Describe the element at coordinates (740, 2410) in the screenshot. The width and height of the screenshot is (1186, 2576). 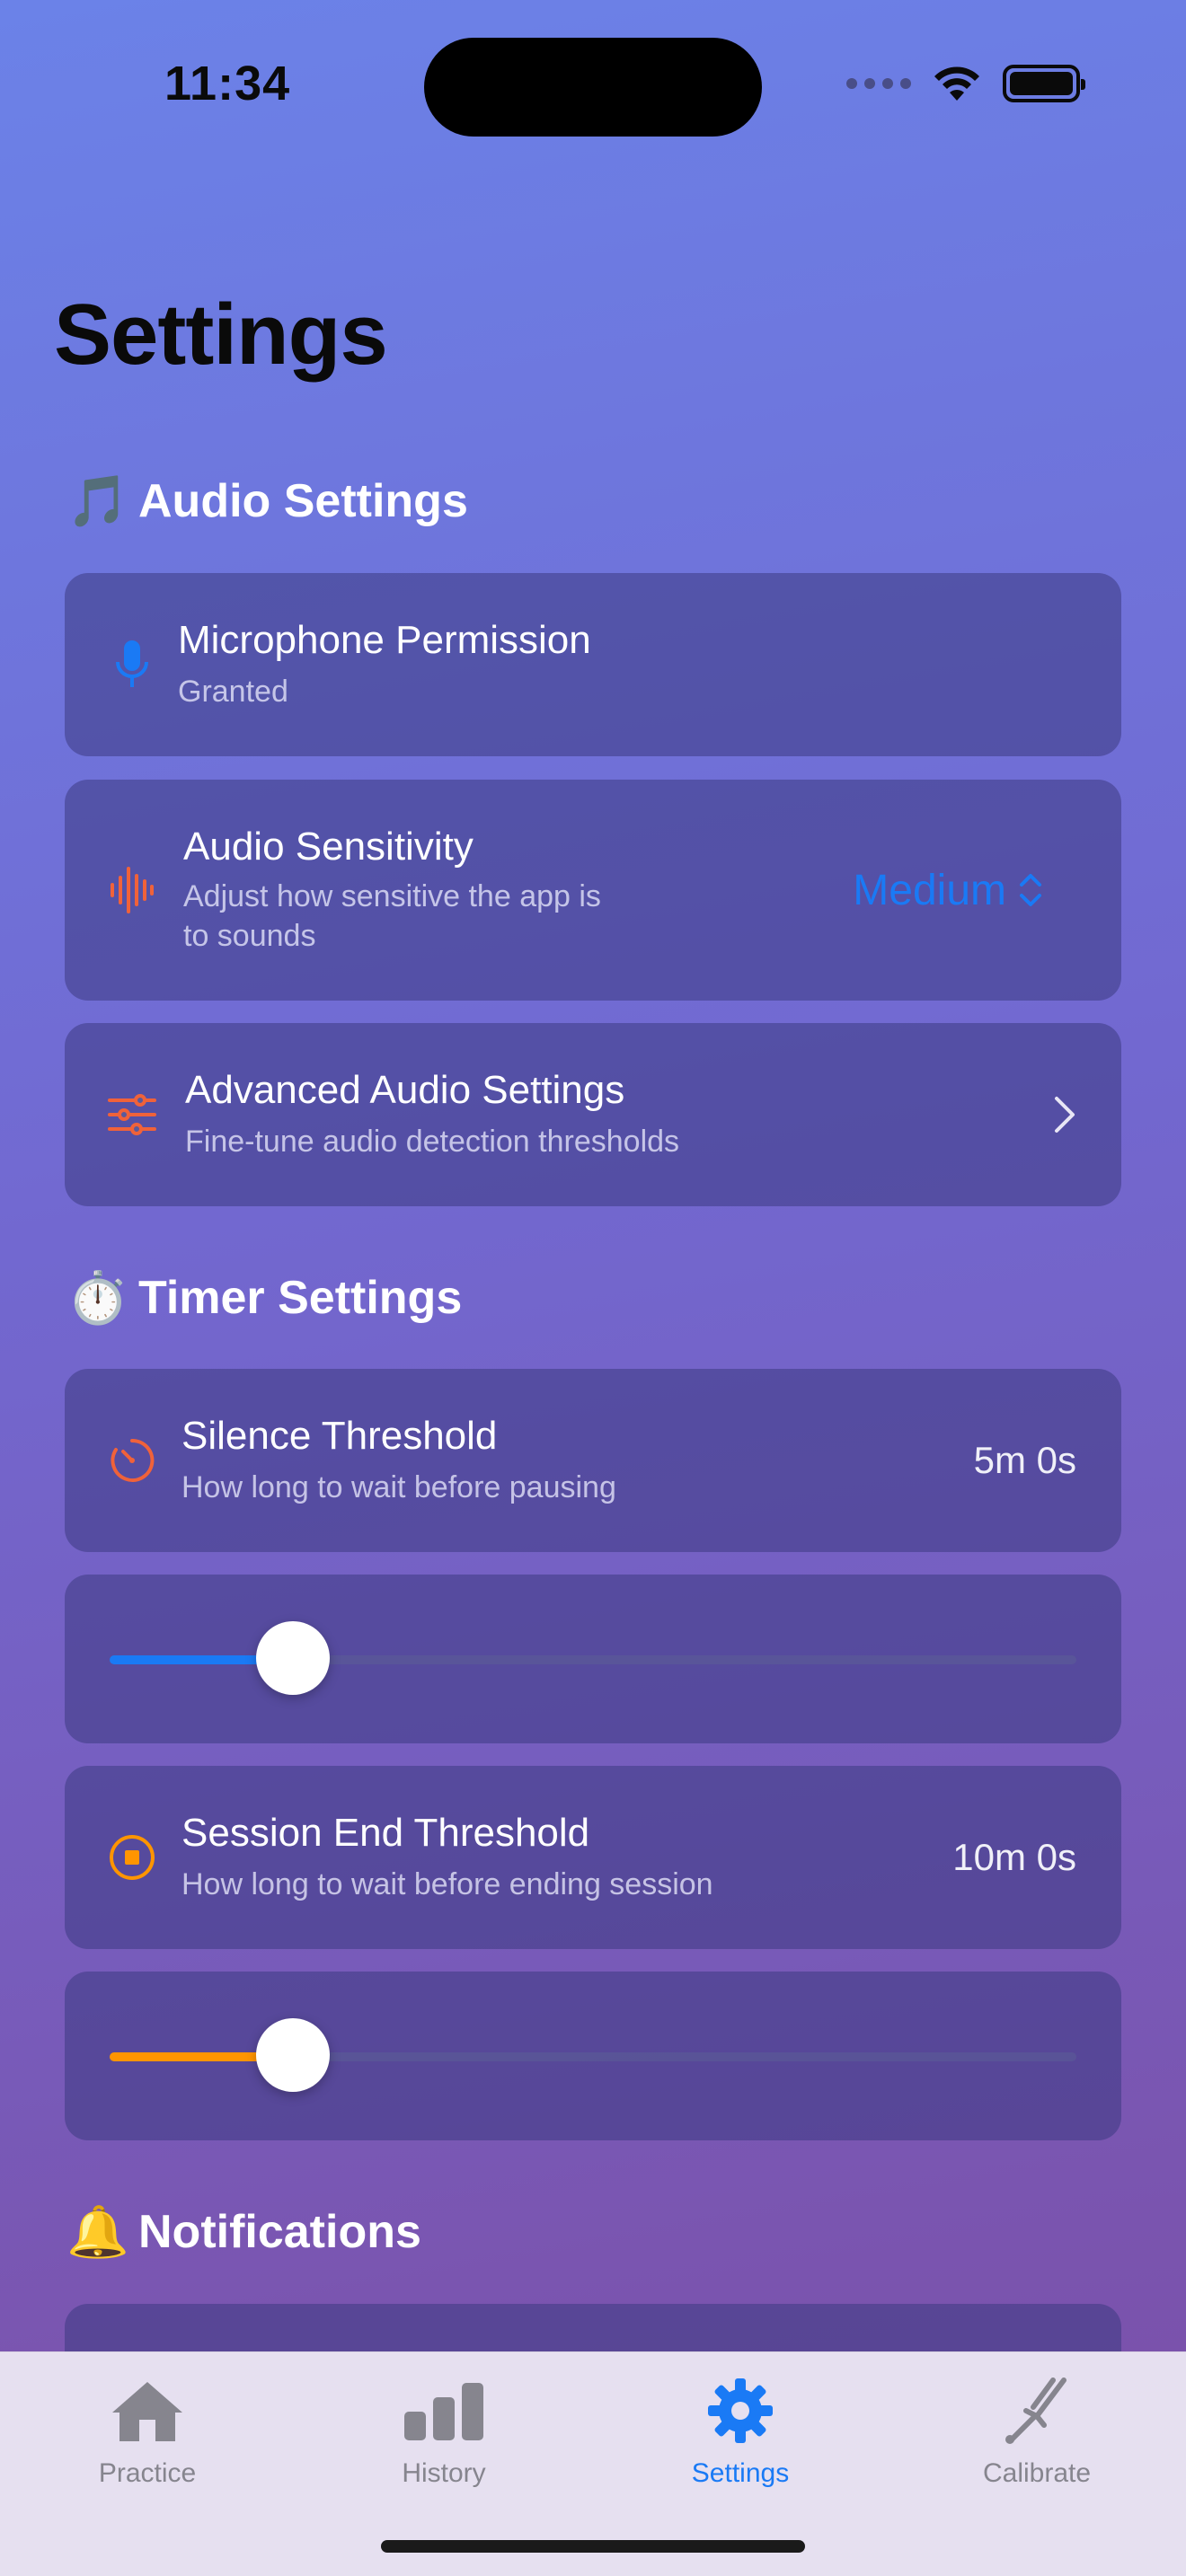
I see `gear-icon` at that location.